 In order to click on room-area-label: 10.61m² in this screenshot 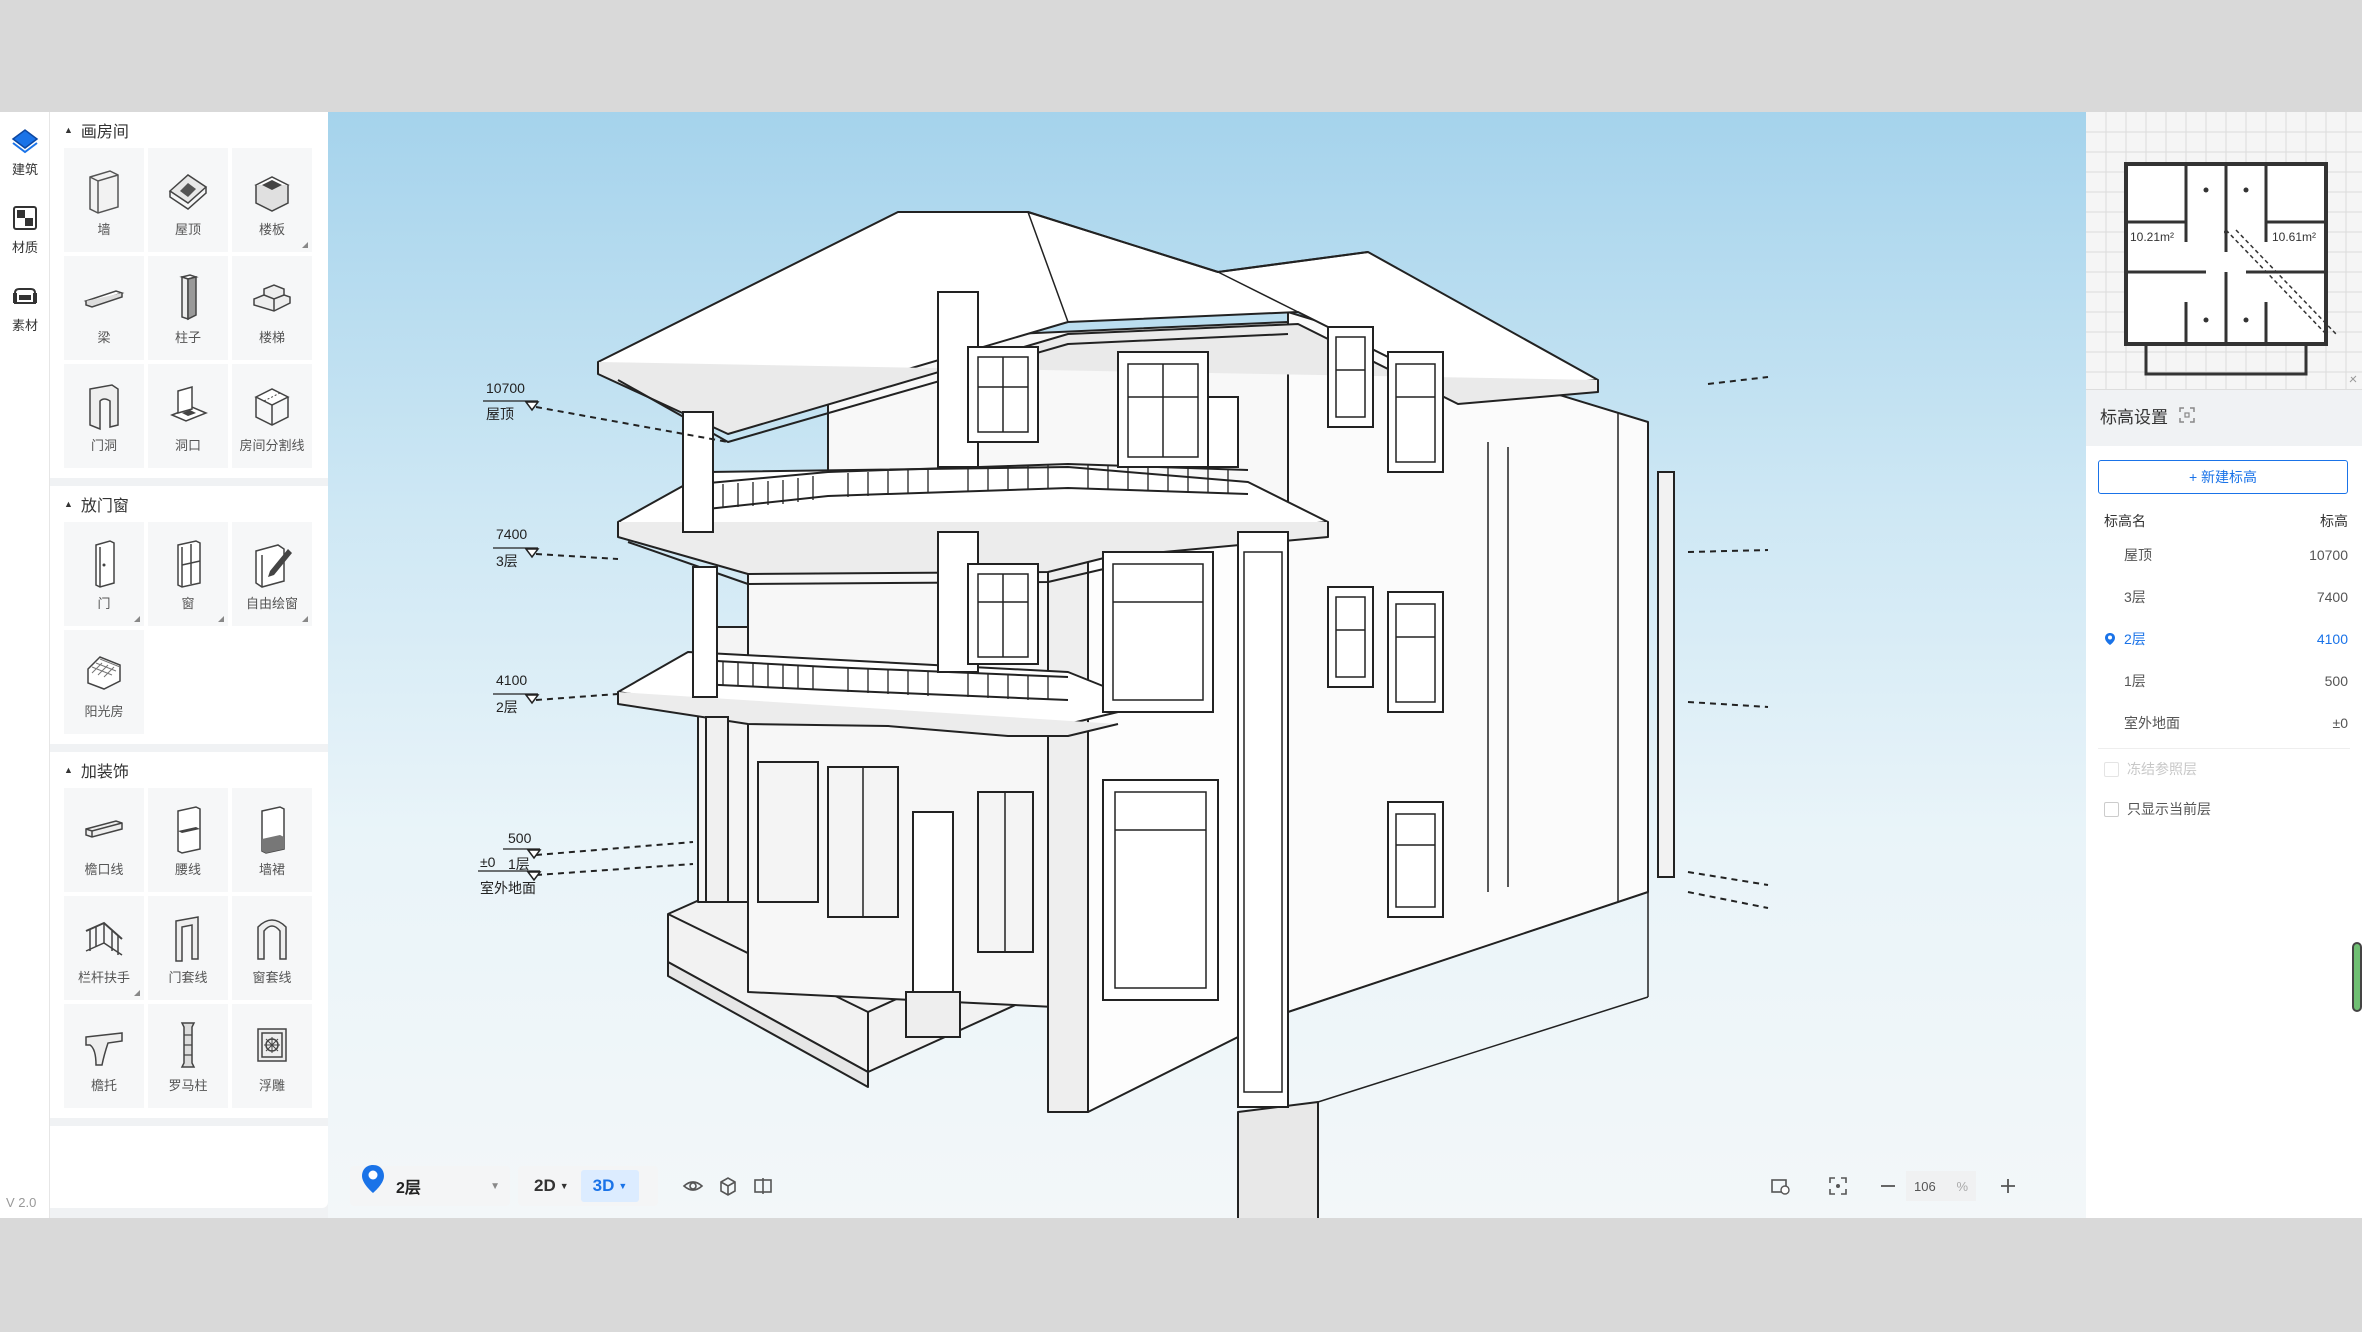, I will do `click(2294, 237)`.